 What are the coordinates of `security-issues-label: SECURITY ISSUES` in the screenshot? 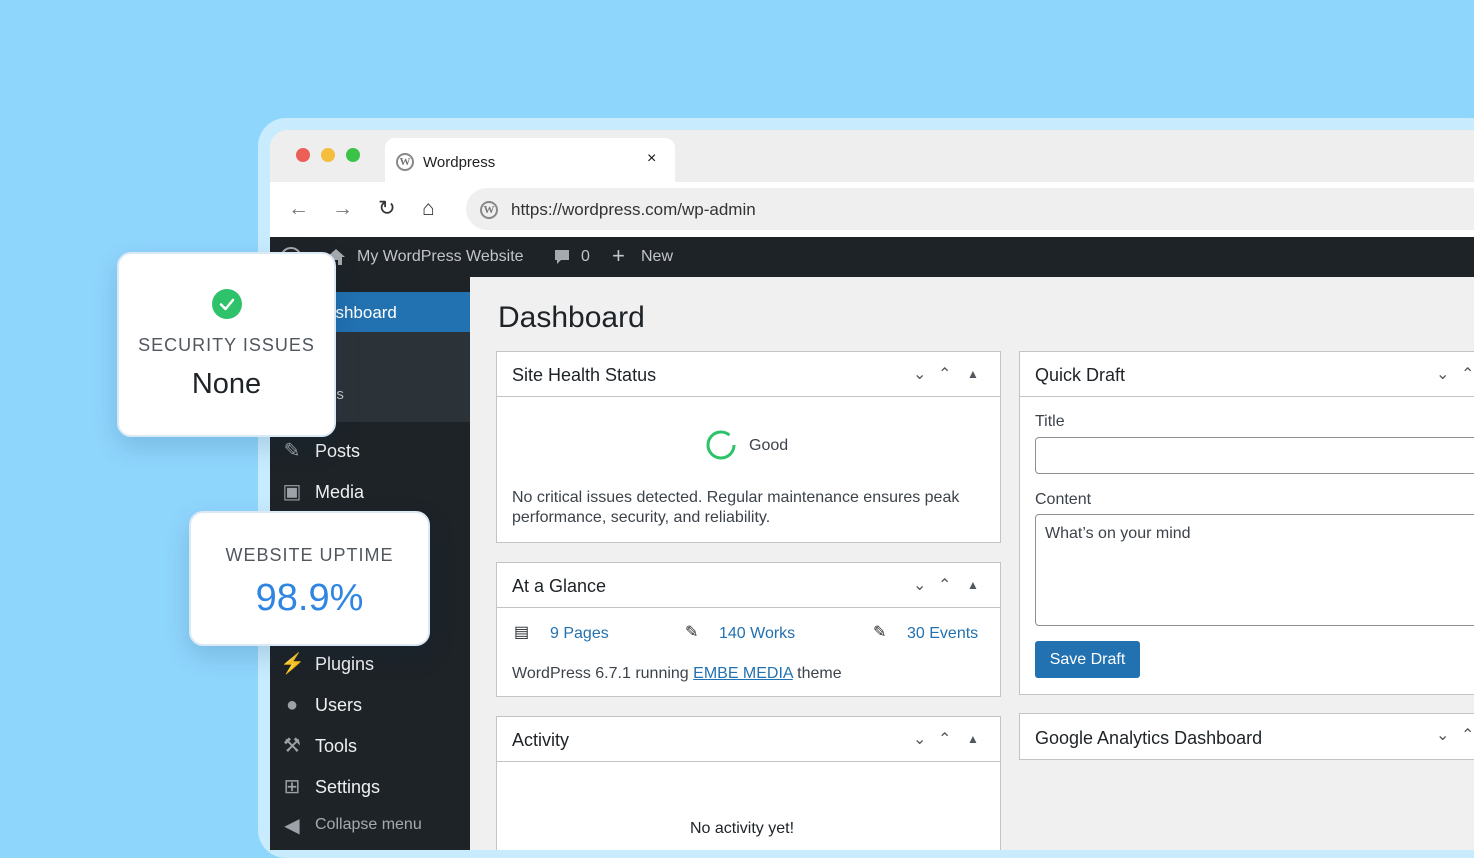 It's located at (226, 345).